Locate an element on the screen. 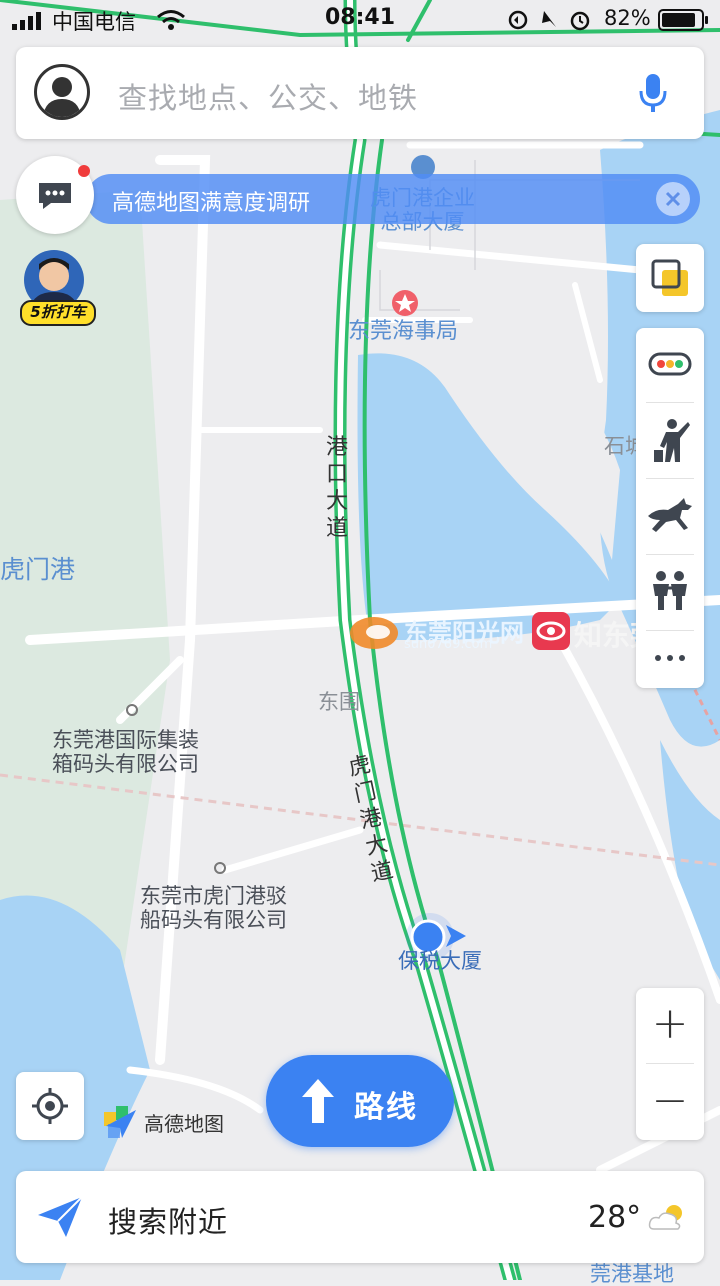 This screenshot has height=1286, width=720. map-label-baoshui: 保税大厦 is located at coordinates (440, 961).